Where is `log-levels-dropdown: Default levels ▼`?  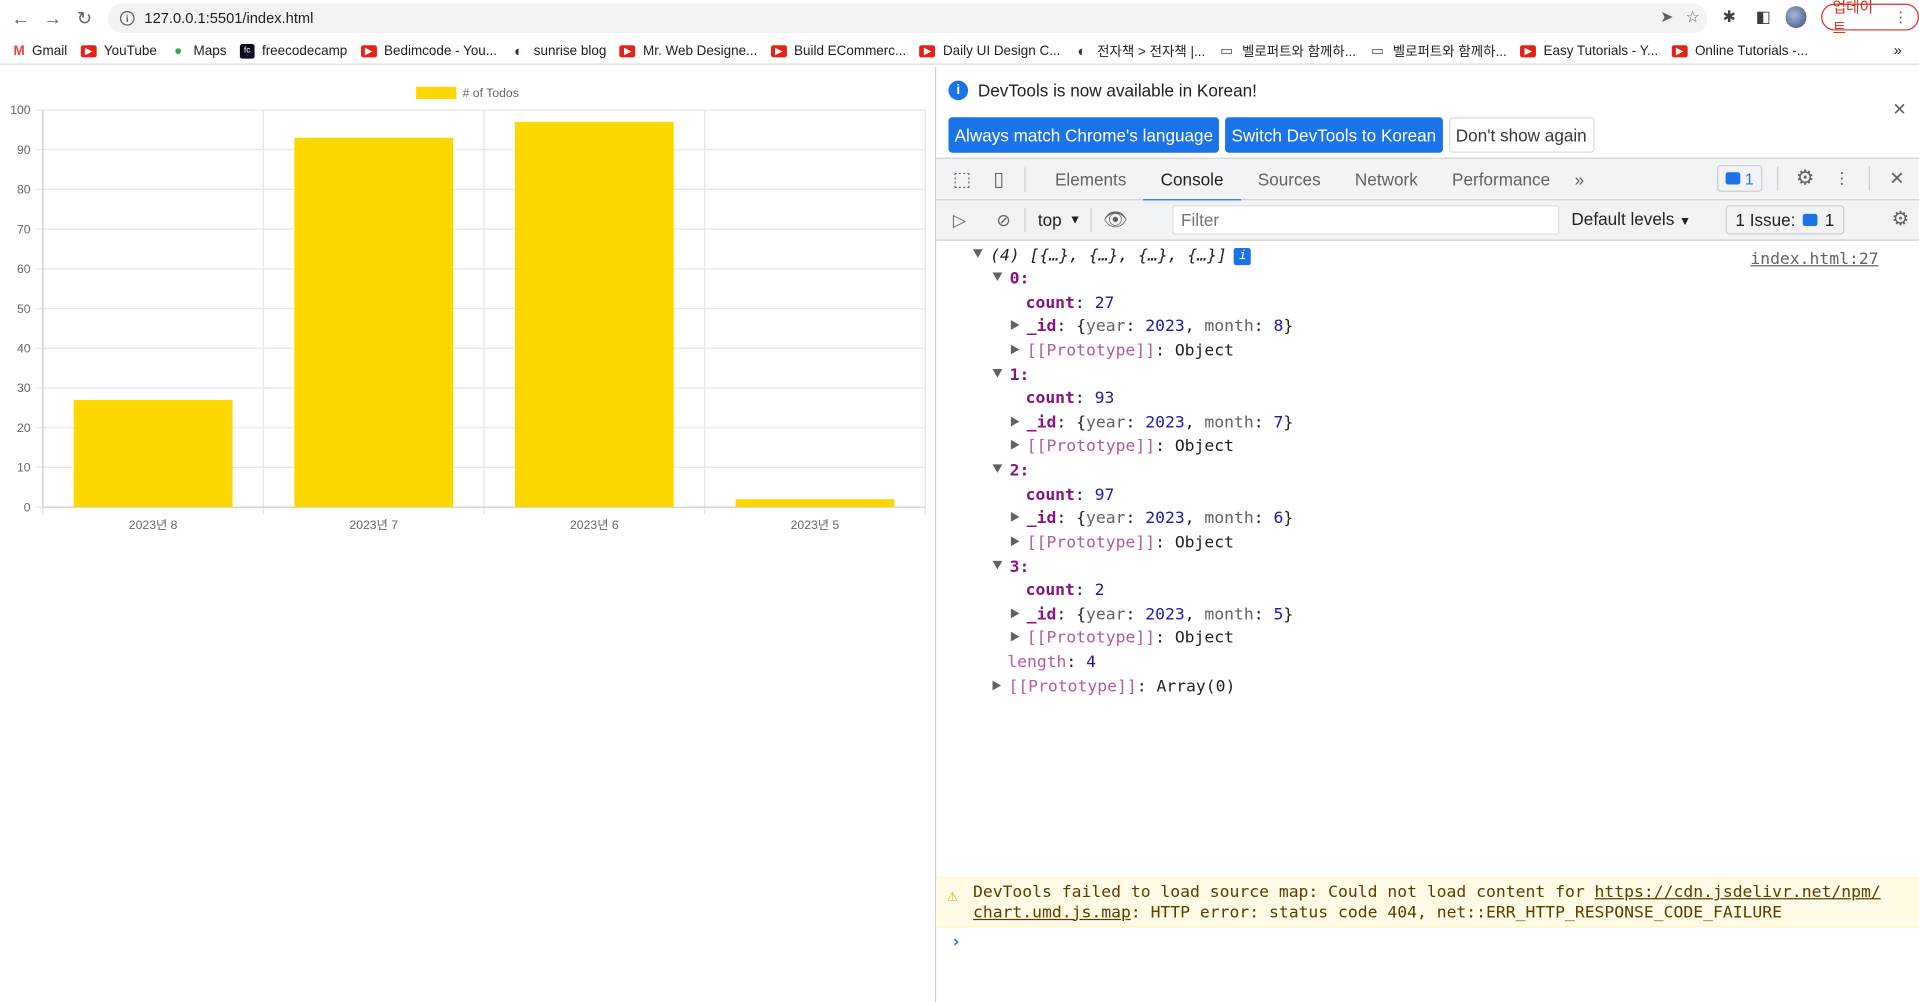 log-levels-dropdown: Default levels ▼ is located at coordinates (1631, 219).